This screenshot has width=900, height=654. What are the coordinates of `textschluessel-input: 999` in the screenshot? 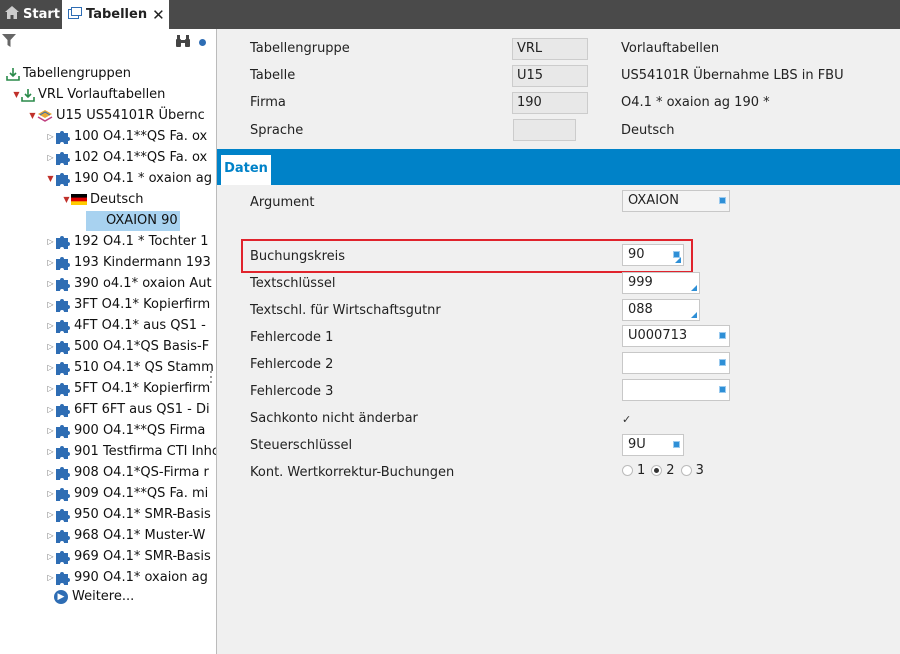 It's located at (661, 283).